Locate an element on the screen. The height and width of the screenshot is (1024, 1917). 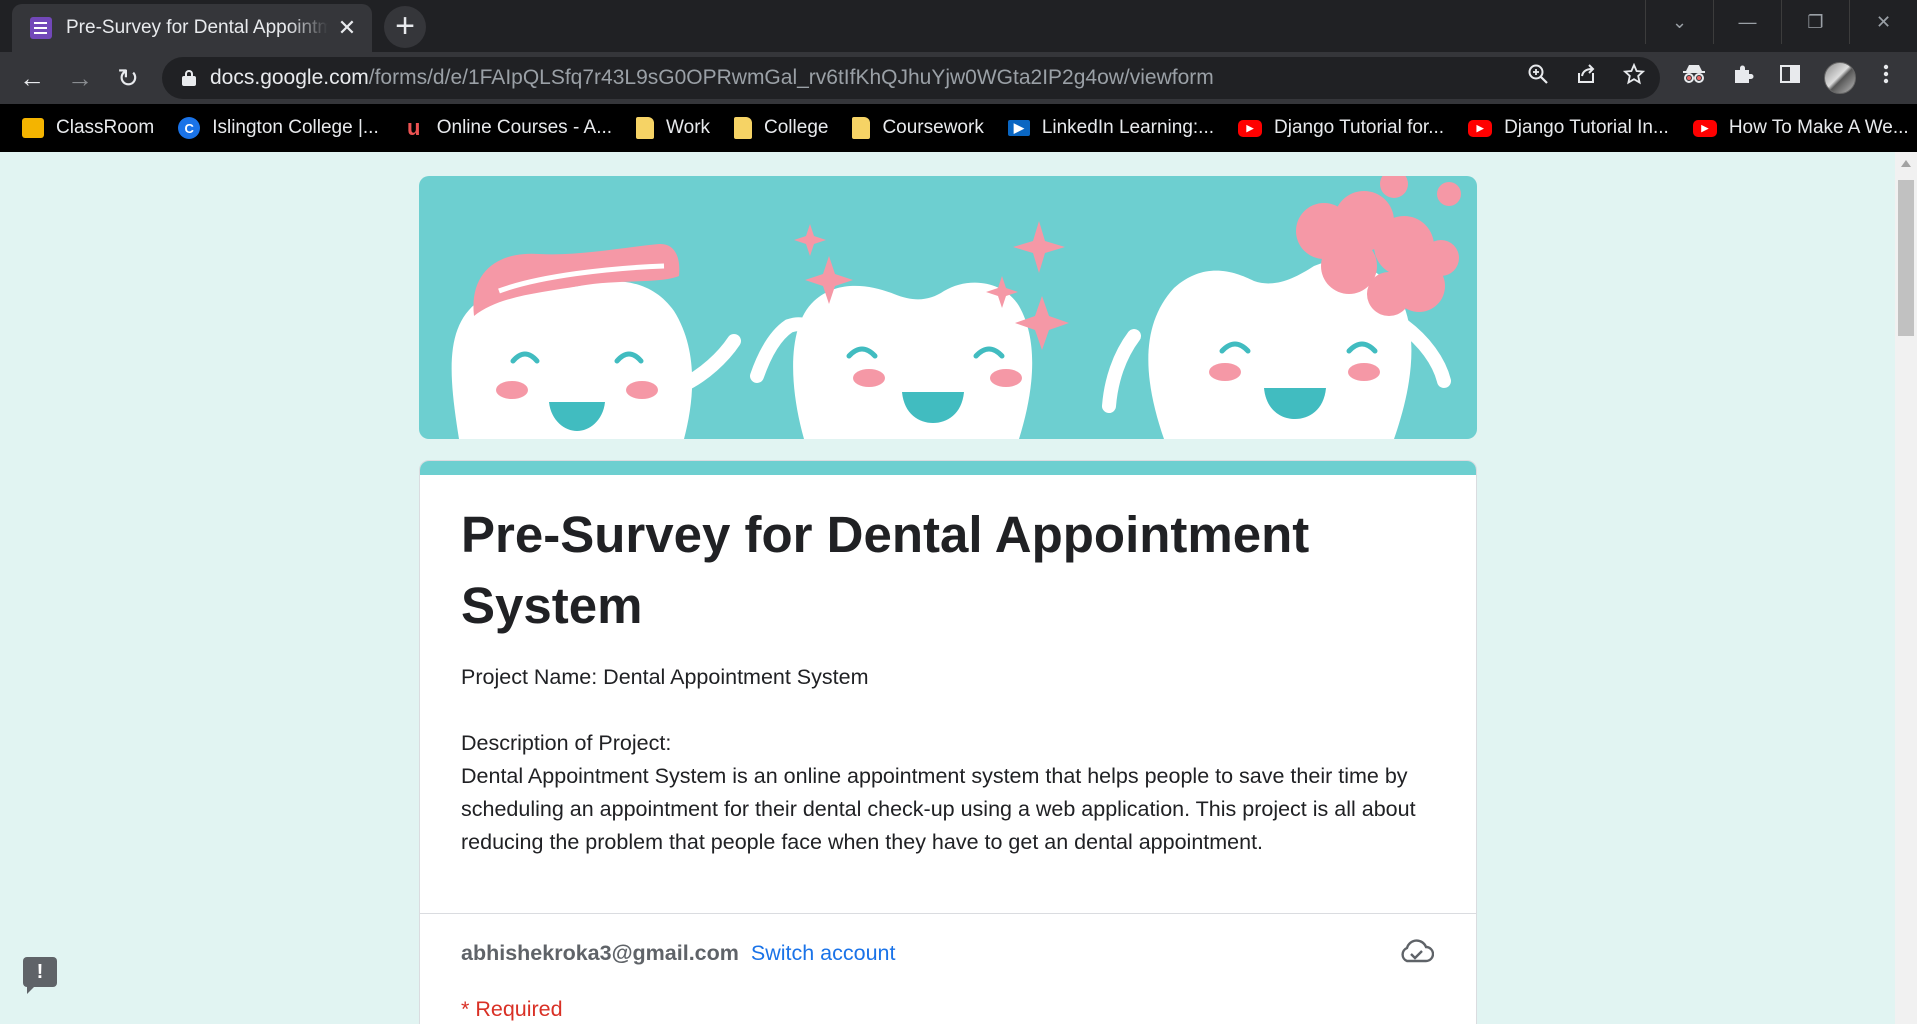
bookmark-item: ClassRoom is located at coordinates (88, 128).